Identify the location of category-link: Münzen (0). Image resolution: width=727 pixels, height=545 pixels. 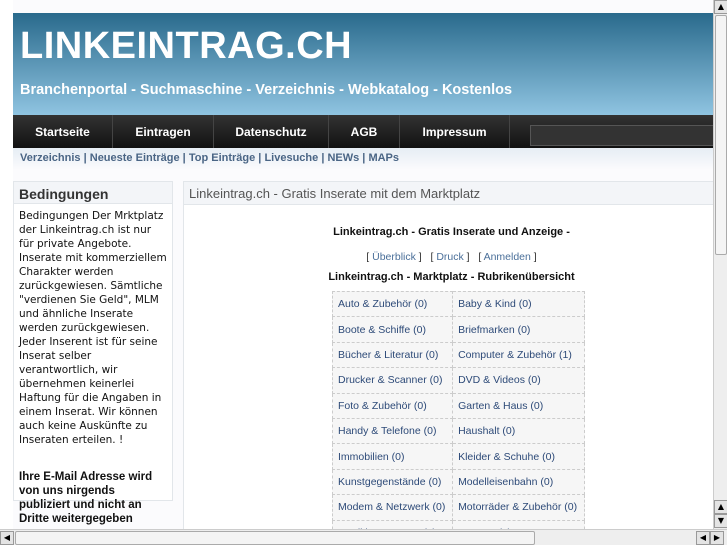
(518, 524).